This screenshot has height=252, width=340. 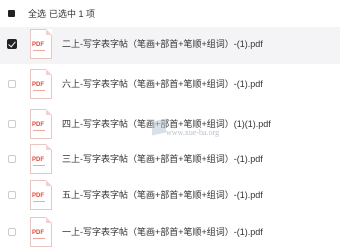 What do you see at coordinates (162, 84) in the screenshot?
I see `file-name: 六上-写字表字帖（笔画+部首+笔顺+组词）-(1).pdf` at bounding box center [162, 84].